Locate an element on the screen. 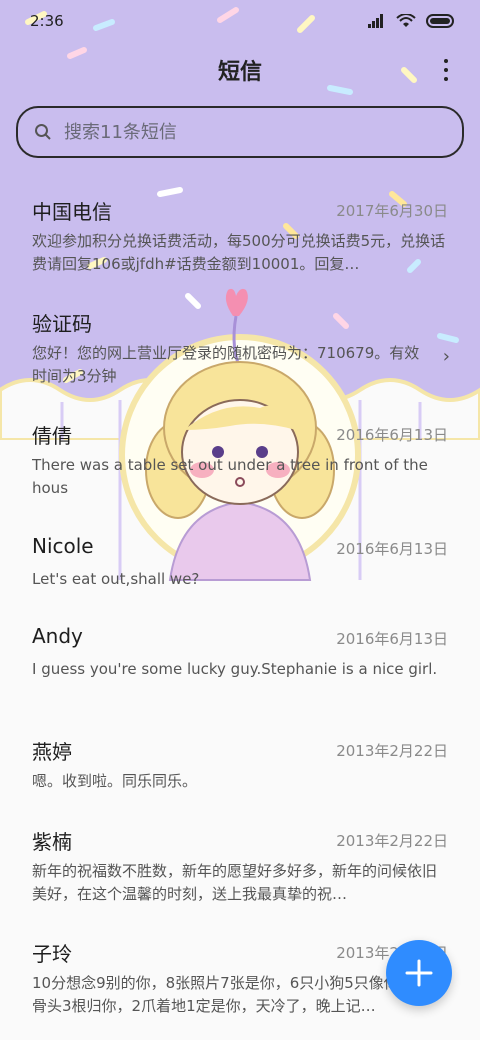 The image size is (480, 1040). message-sender: 燕婷 is located at coordinates (52, 752).